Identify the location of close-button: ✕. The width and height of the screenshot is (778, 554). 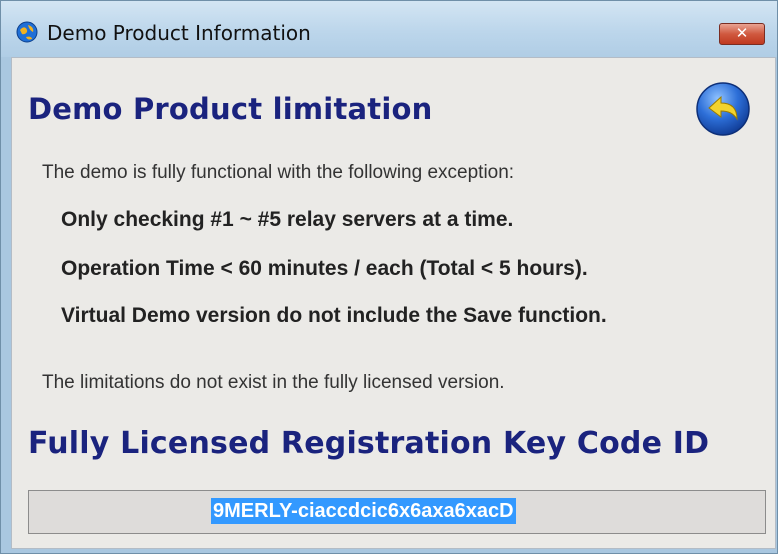
(742, 34).